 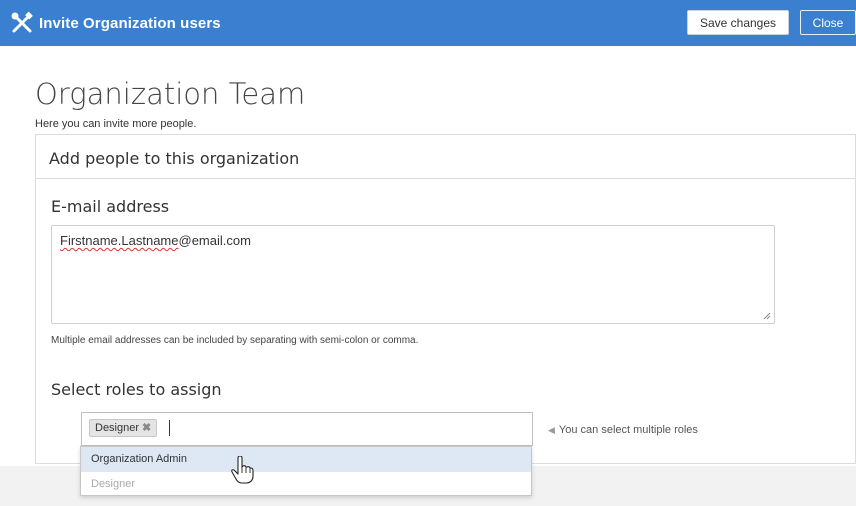 I want to click on caret-left-icon: ◀, so click(x=551, y=430).